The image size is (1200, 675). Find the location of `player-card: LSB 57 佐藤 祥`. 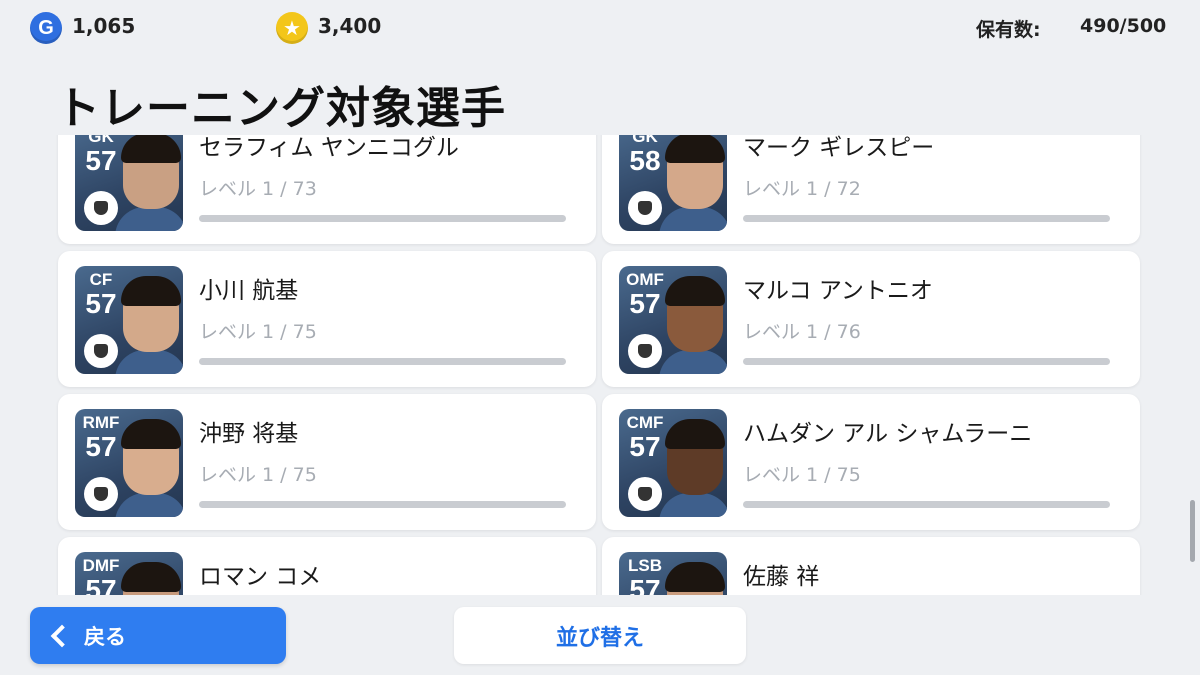

player-card: LSB 57 佐藤 祥 is located at coordinates (871, 566).